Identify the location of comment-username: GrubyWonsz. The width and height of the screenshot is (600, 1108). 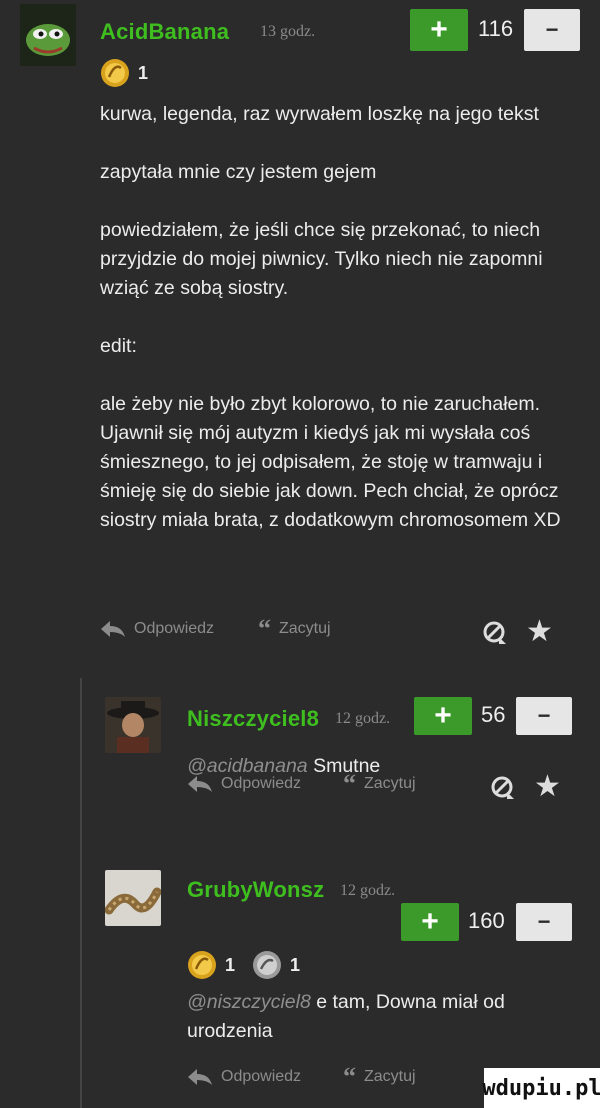
(255, 890).